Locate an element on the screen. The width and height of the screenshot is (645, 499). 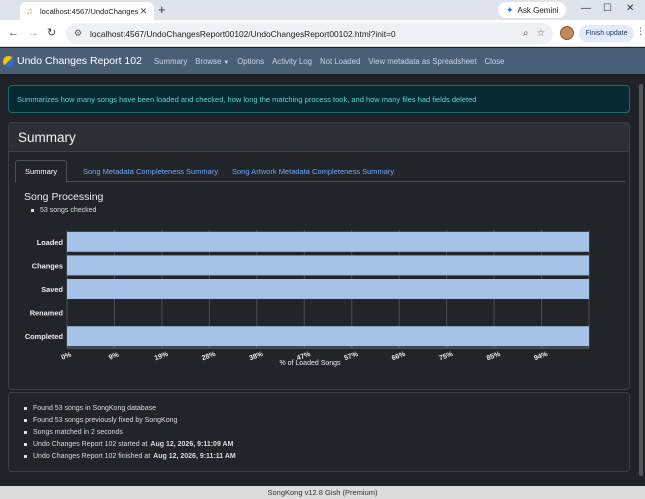
x-tick-label: 38% is located at coordinates (257, 357).